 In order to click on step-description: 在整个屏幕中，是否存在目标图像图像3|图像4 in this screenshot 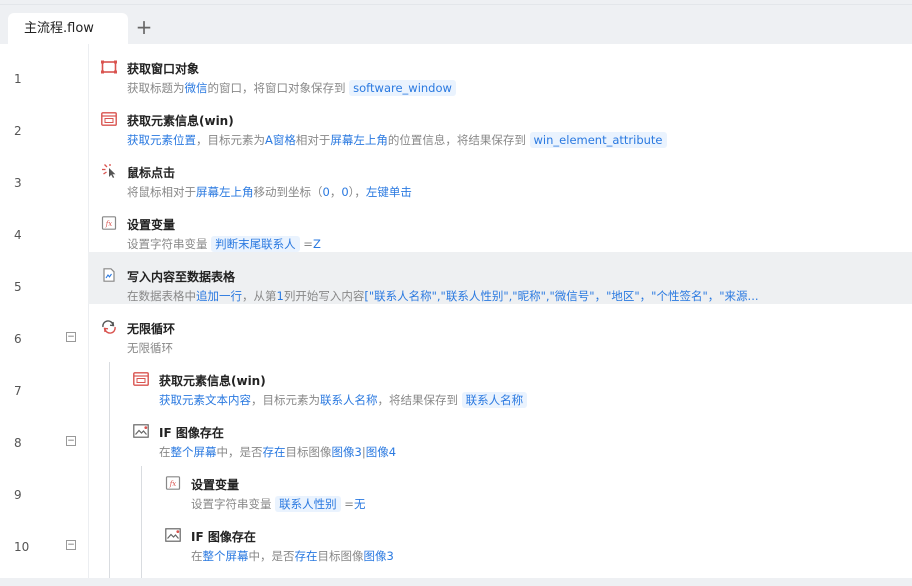, I will do `click(277, 452)`.